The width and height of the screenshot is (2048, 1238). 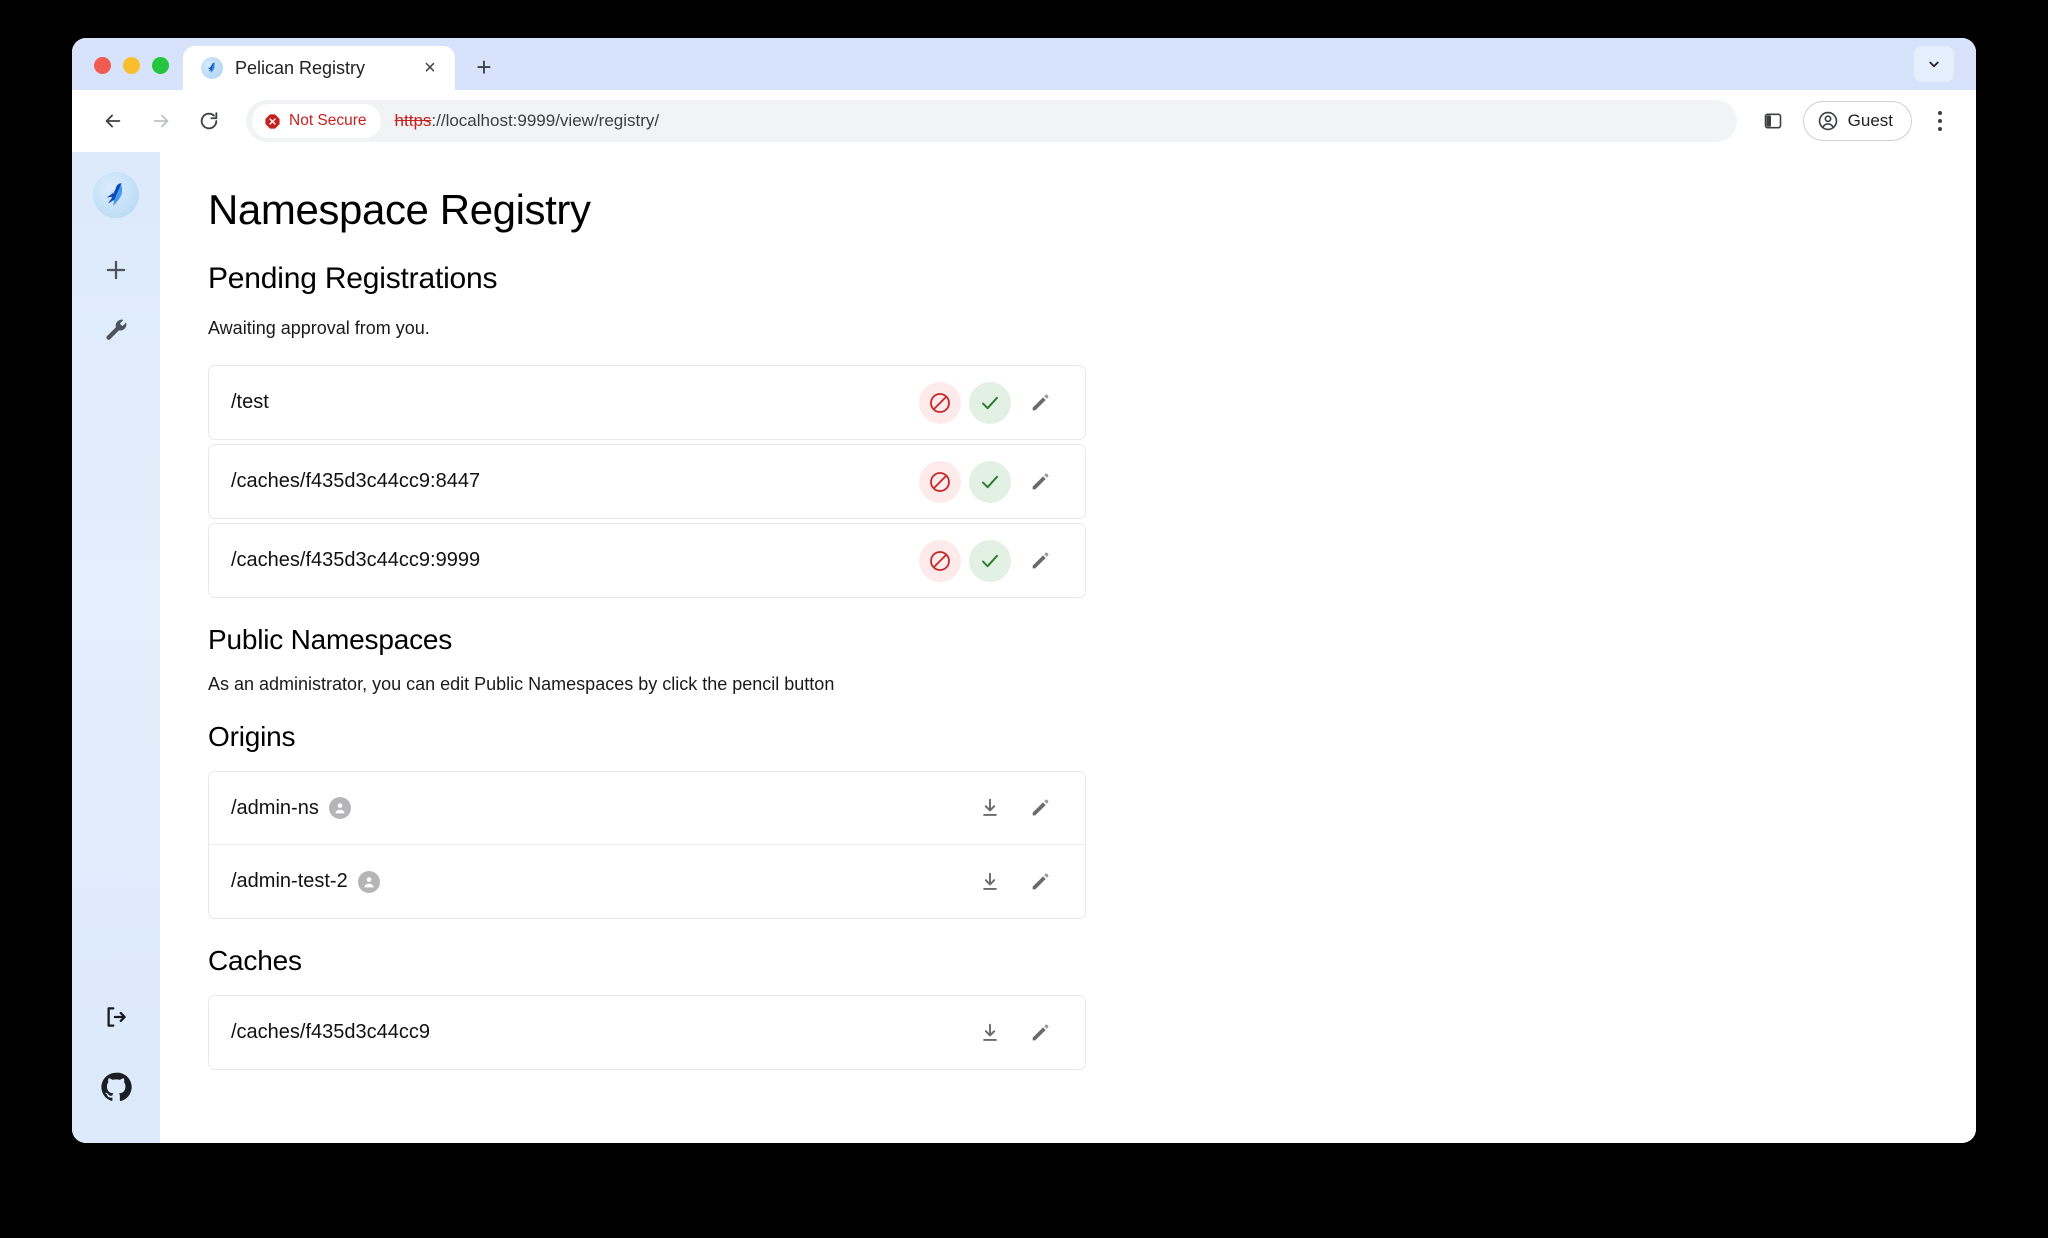 What do you see at coordinates (275, 807) in the screenshot?
I see `namespace-label: /admin-ns` at bounding box center [275, 807].